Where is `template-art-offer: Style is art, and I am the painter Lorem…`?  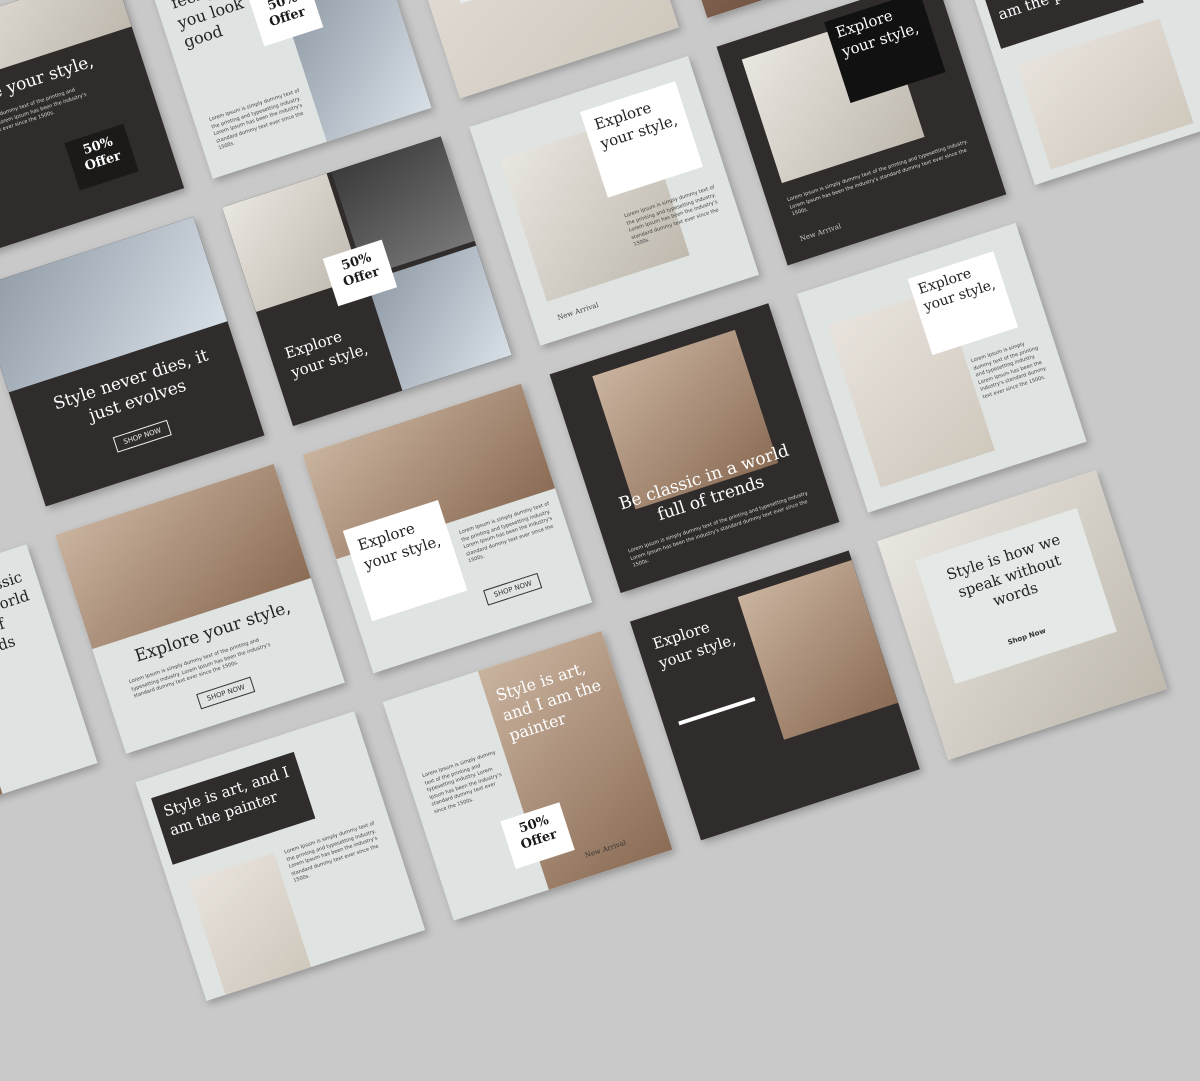 template-art-offer: Style is art, and I am the painter Lorem… is located at coordinates (527, 775).